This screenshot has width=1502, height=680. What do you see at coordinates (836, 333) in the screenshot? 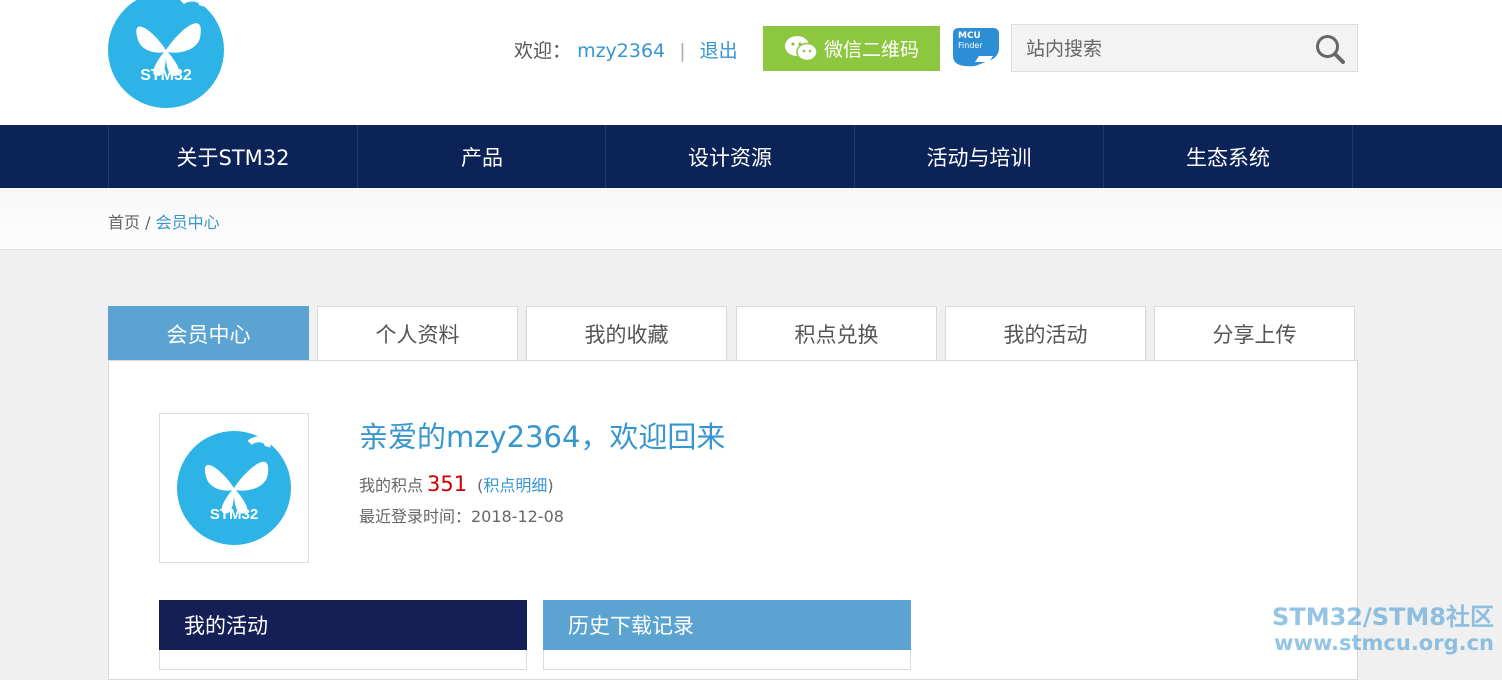
I see `tab-points-exchange: 积点兑换` at bounding box center [836, 333].